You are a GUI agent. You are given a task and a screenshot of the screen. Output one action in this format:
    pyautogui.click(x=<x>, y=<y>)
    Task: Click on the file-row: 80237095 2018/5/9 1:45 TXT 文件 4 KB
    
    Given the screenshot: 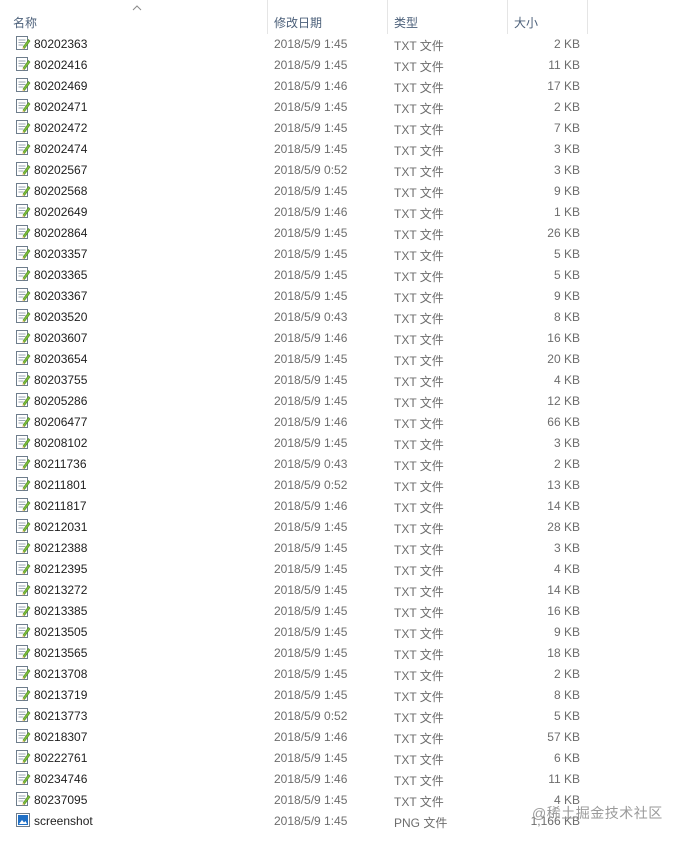 What is the action you would take?
    pyautogui.click(x=295, y=800)
    